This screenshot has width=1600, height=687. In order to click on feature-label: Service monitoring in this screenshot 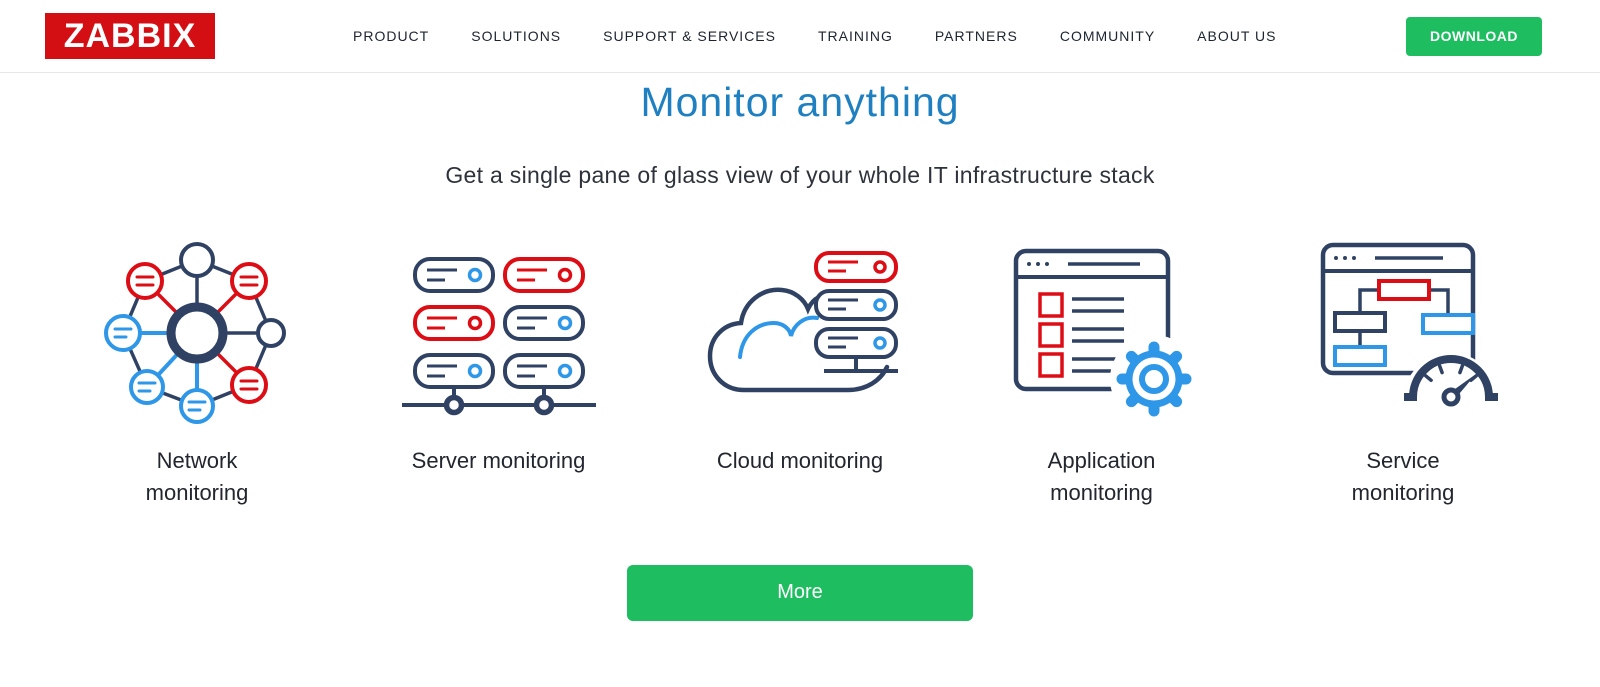, I will do `click(1403, 476)`.